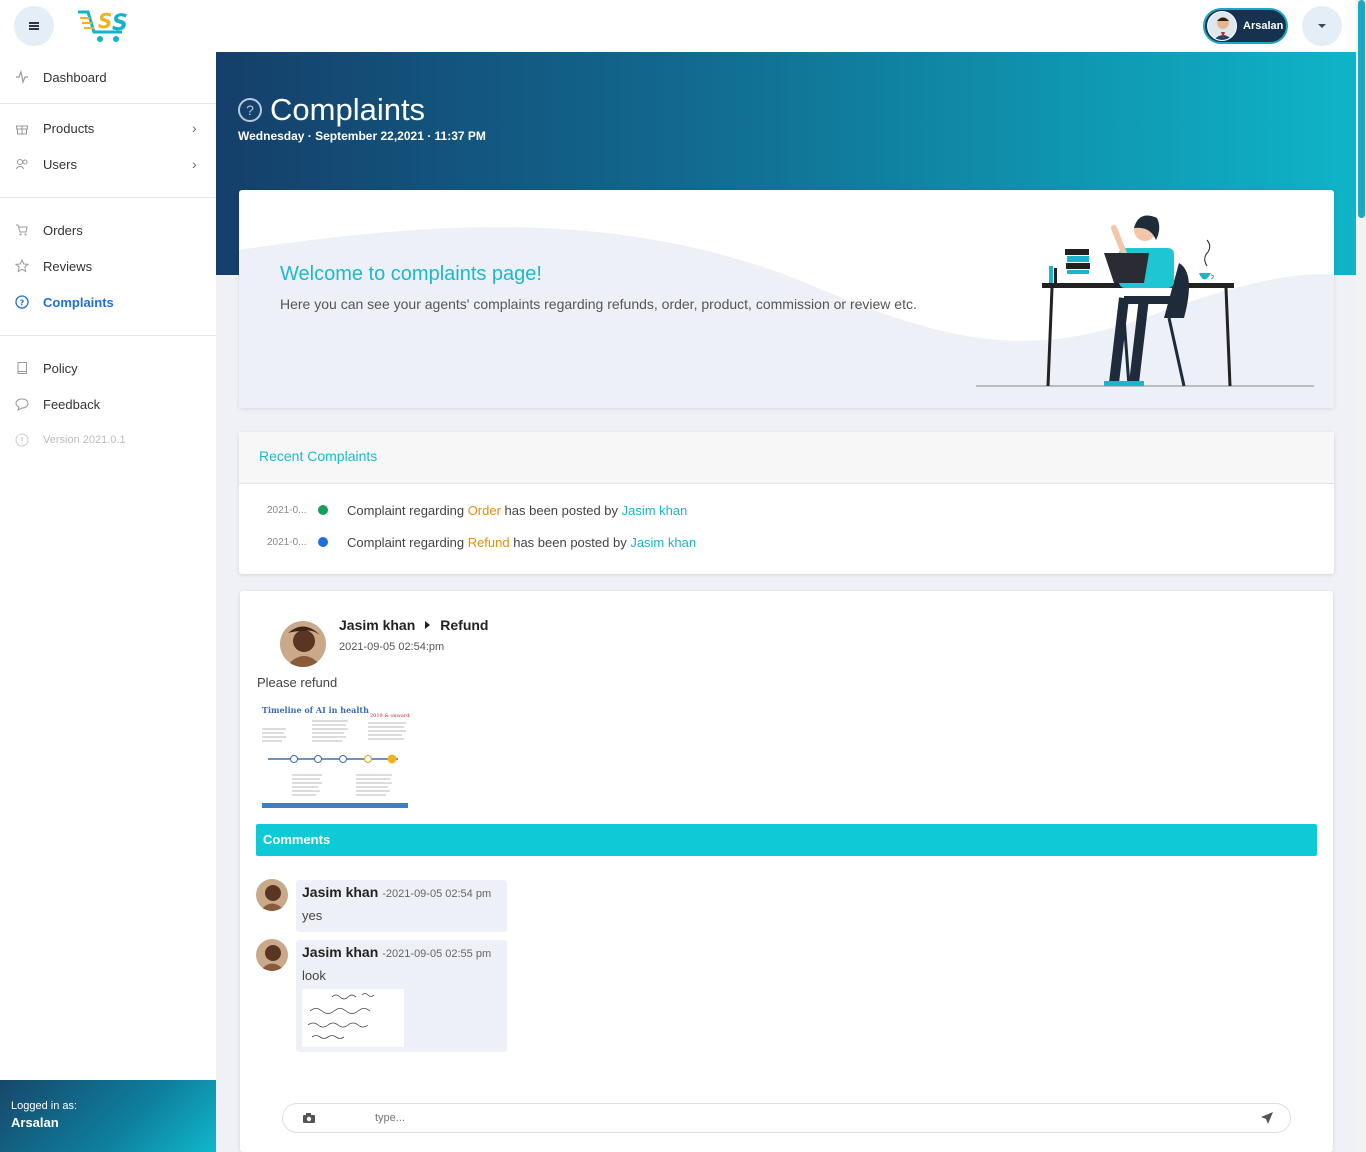 The height and width of the screenshot is (1152, 1366). What do you see at coordinates (1263, 26) in the screenshot?
I see `user-name: Arsalan` at bounding box center [1263, 26].